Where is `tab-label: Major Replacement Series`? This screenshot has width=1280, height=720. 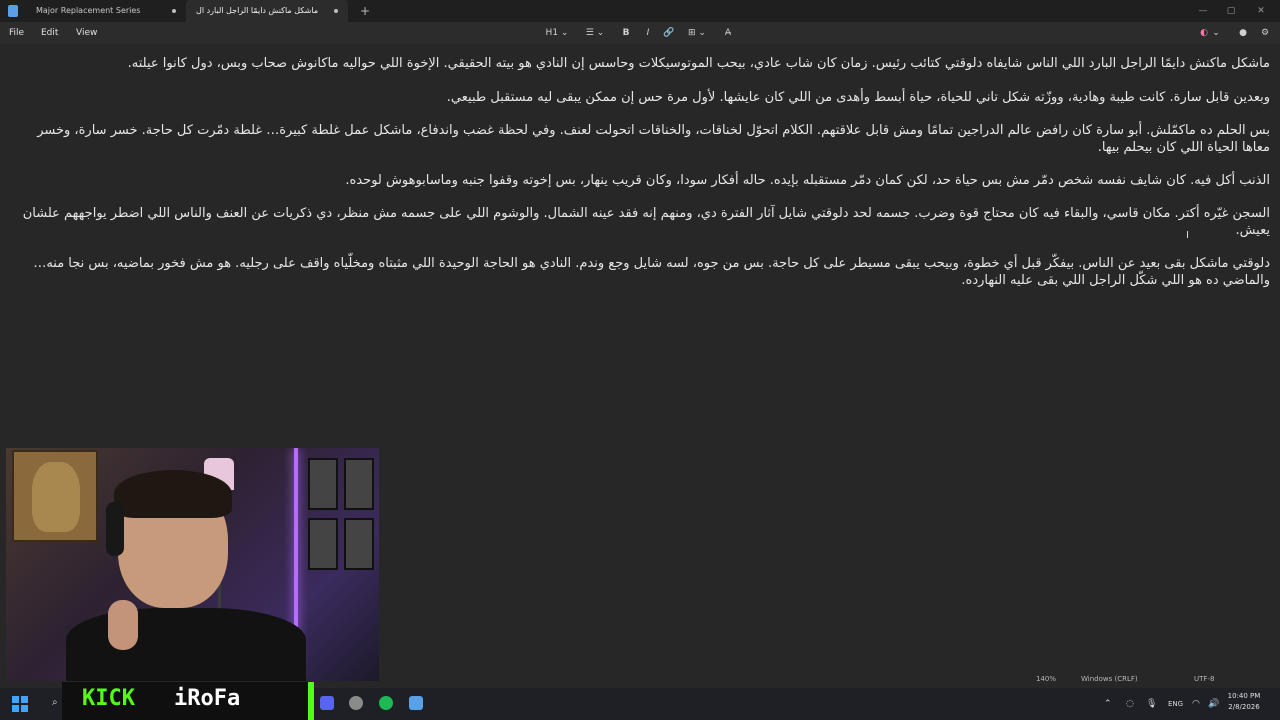
tab-label: Major Replacement Series is located at coordinates (88, 10).